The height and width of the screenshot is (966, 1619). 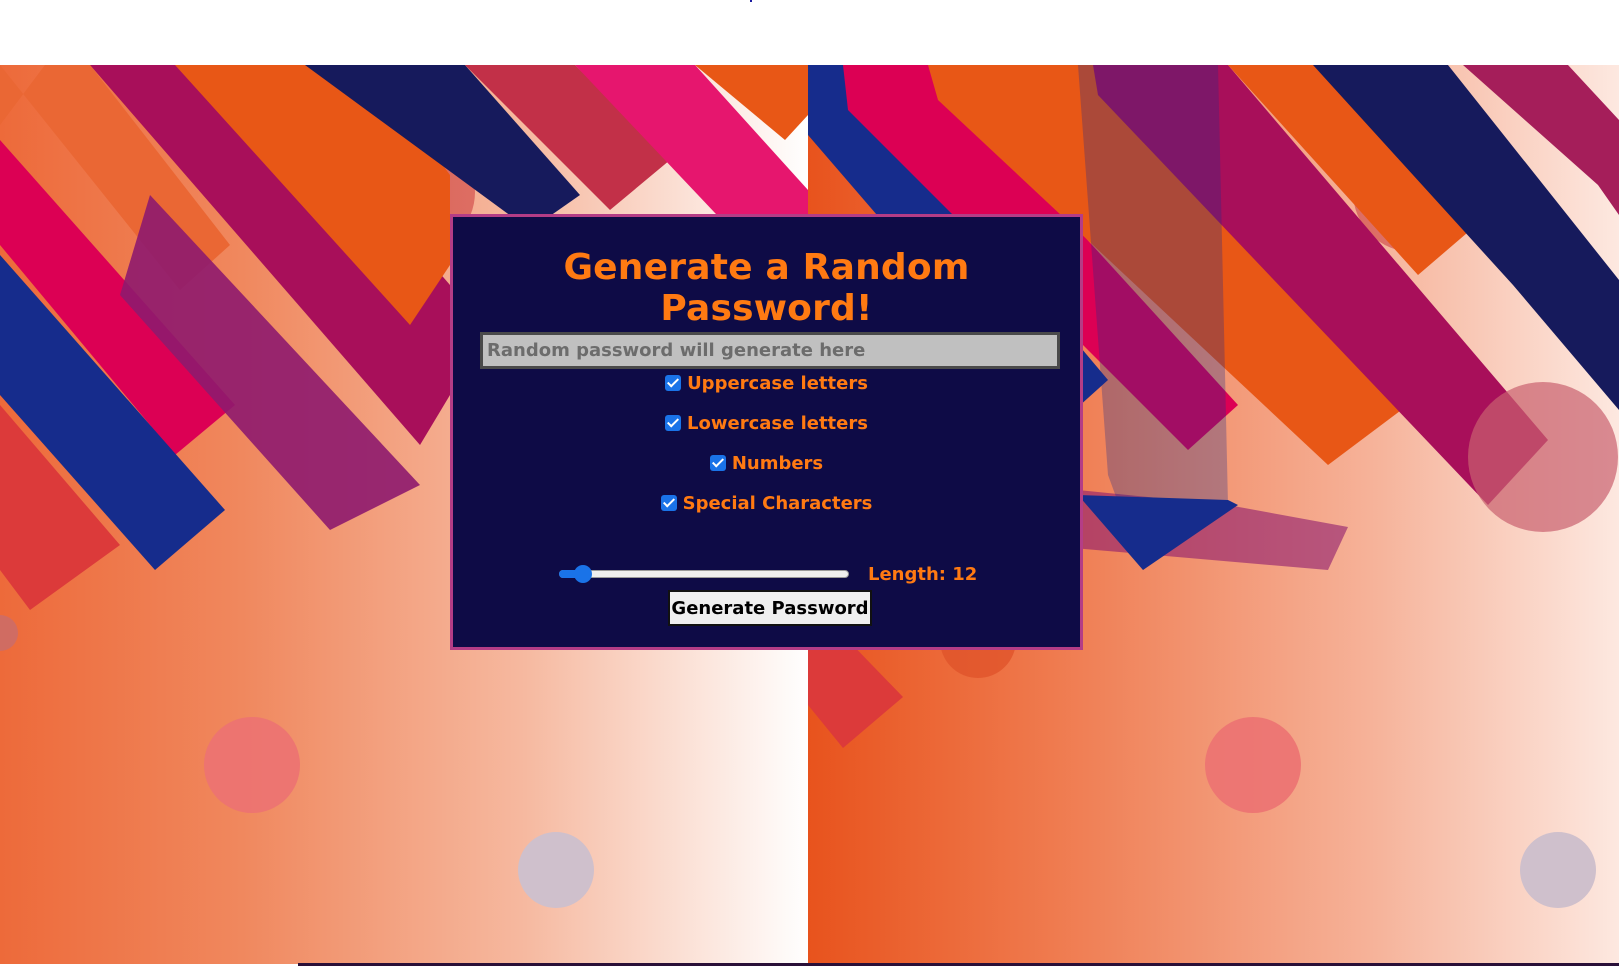 What do you see at coordinates (907, 574) in the screenshot?
I see `length-label-text: Length:` at bounding box center [907, 574].